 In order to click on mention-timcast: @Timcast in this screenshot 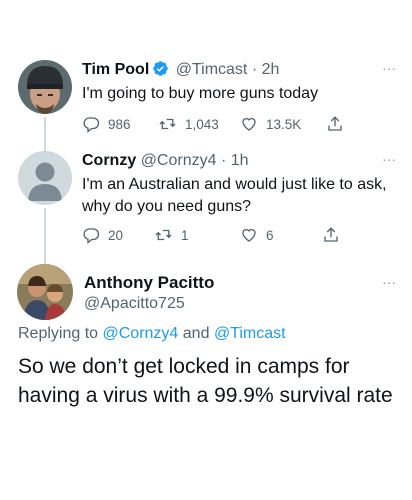, I will do `click(250, 333)`.